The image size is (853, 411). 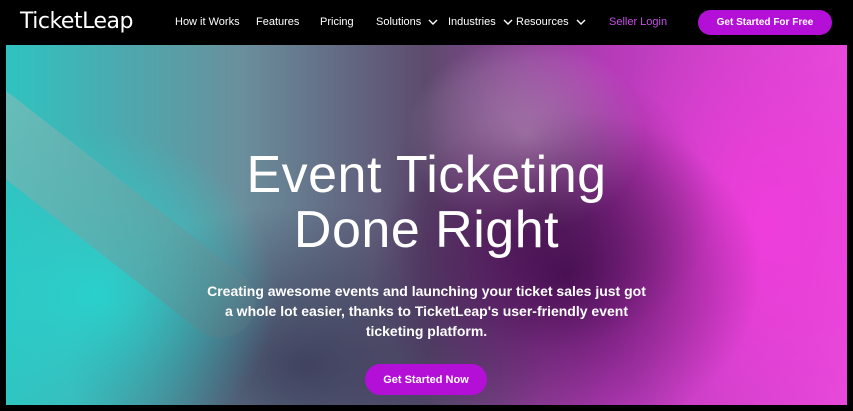 What do you see at coordinates (472, 22) in the screenshot?
I see `nav-industries-label: Industries` at bounding box center [472, 22].